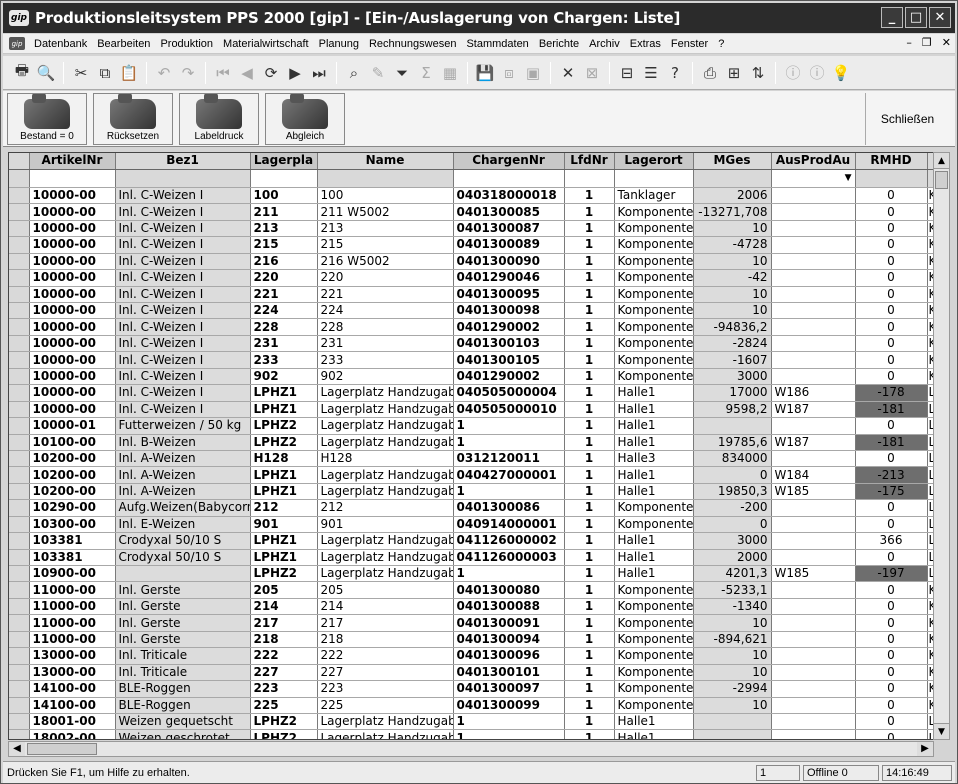  Describe the element at coordinates (559, 44) in the screenshot. I see `menu-berichte: Berichte` at that location.